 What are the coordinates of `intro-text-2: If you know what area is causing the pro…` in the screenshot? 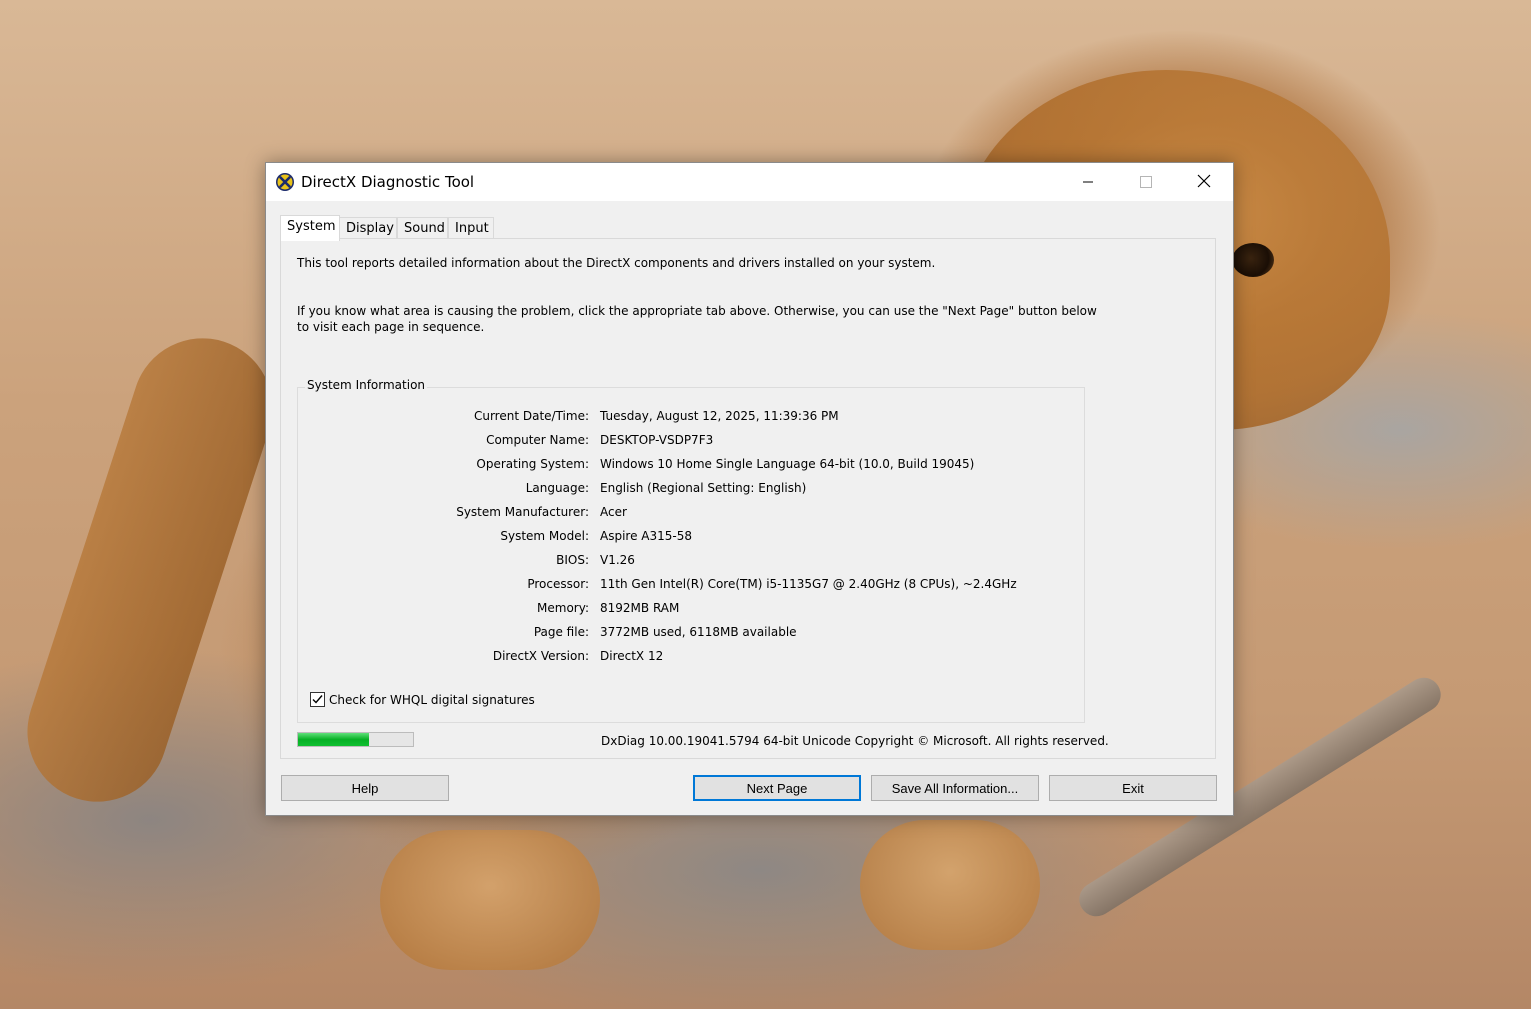 It's located at (697, 319).